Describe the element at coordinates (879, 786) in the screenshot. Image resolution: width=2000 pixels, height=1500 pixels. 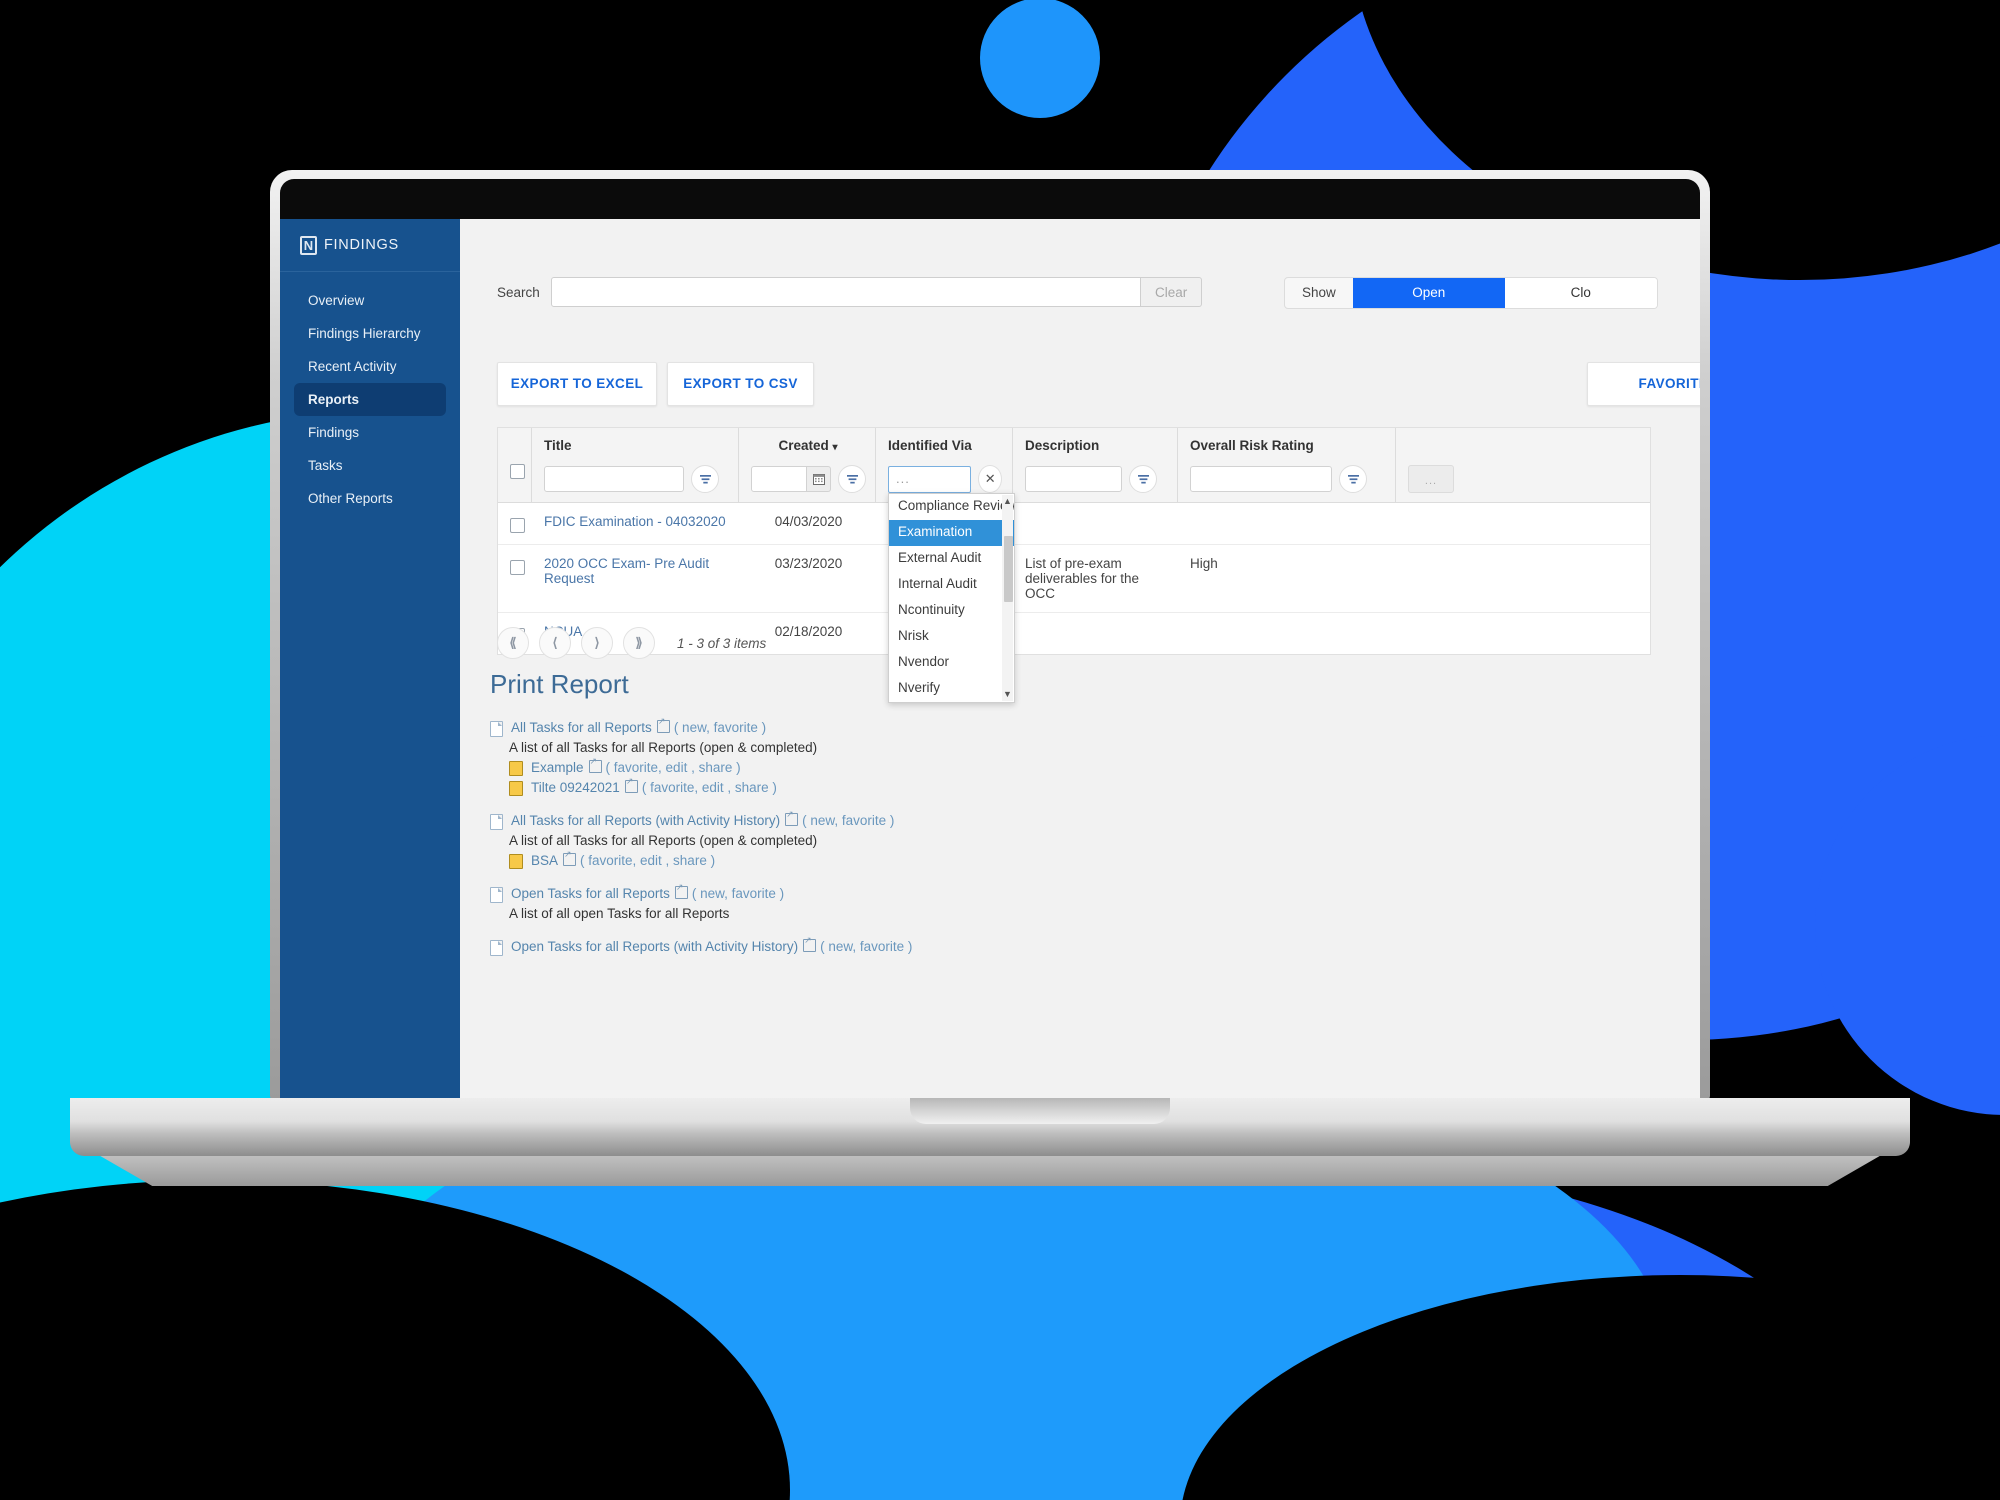
I see `report-child-item: Tilte 09242021 ( favorite, edit , share )` at that location.